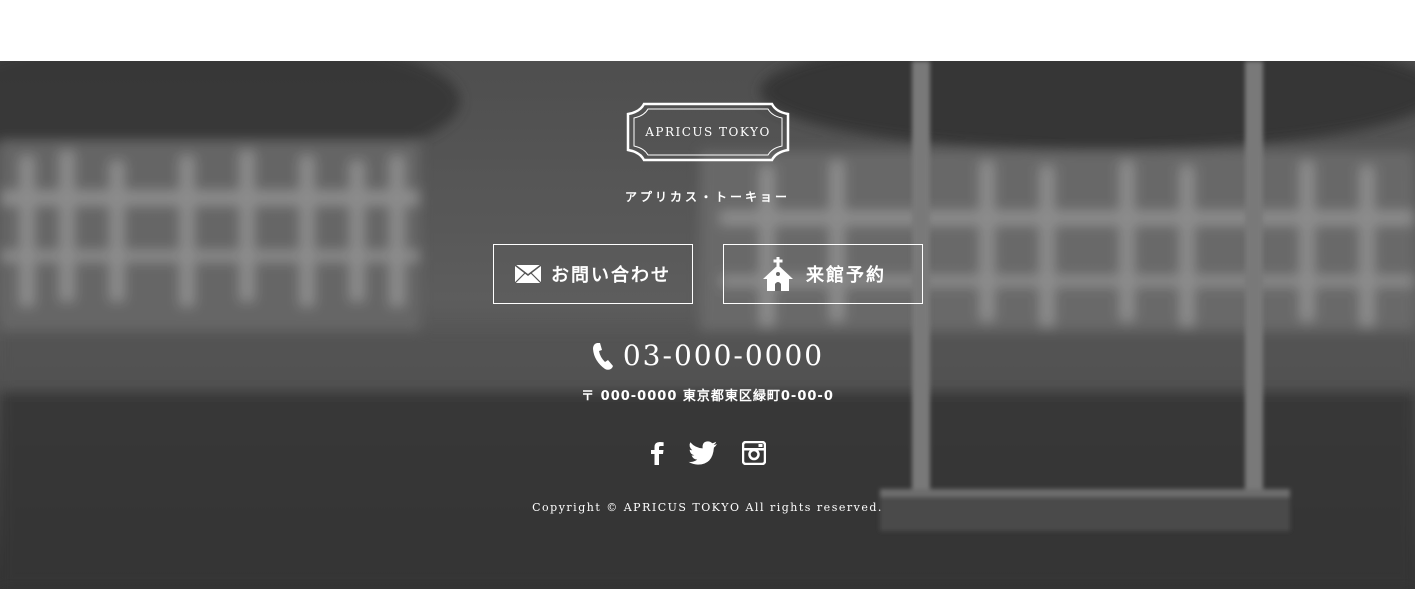  Describe the element at coordinates (753, 453) in the screenshot. I see `instagram-icon` at that location.